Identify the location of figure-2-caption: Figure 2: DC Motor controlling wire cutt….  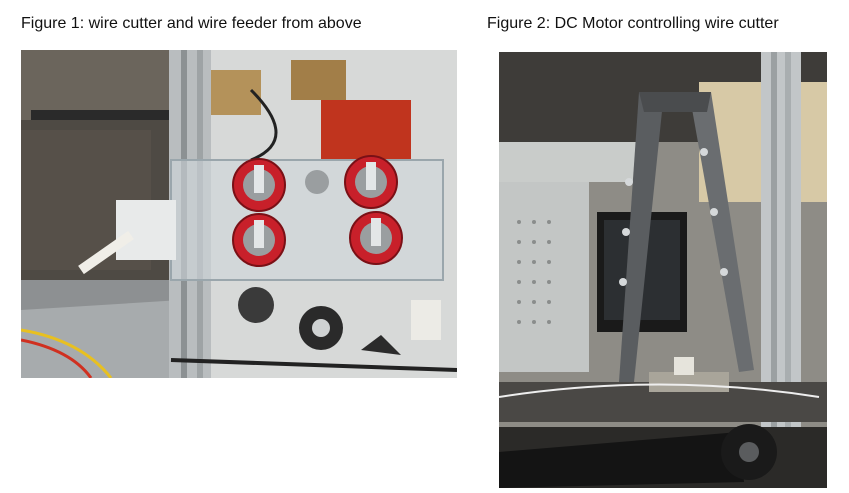
(633, 23).